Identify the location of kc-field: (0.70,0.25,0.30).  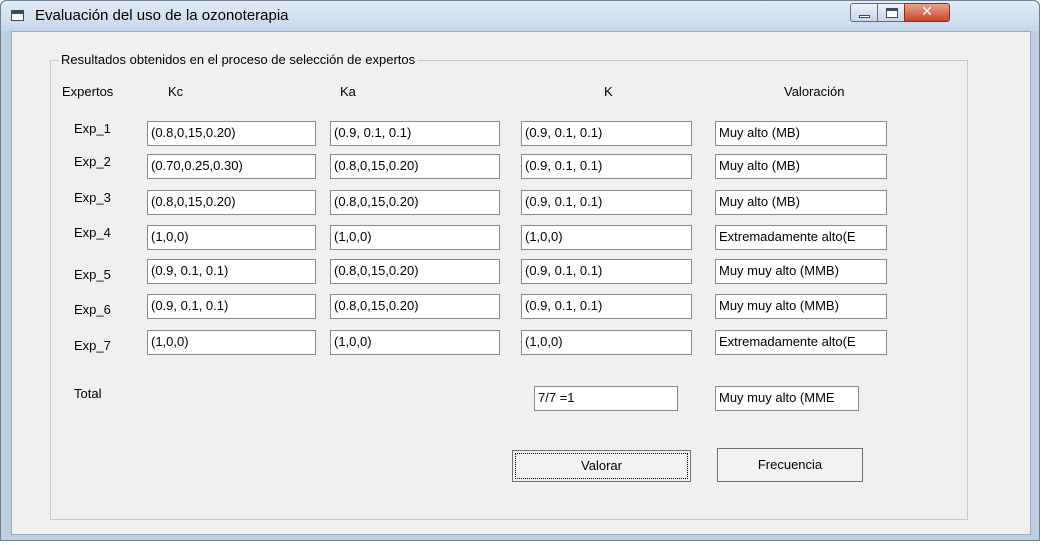
(231, 166).